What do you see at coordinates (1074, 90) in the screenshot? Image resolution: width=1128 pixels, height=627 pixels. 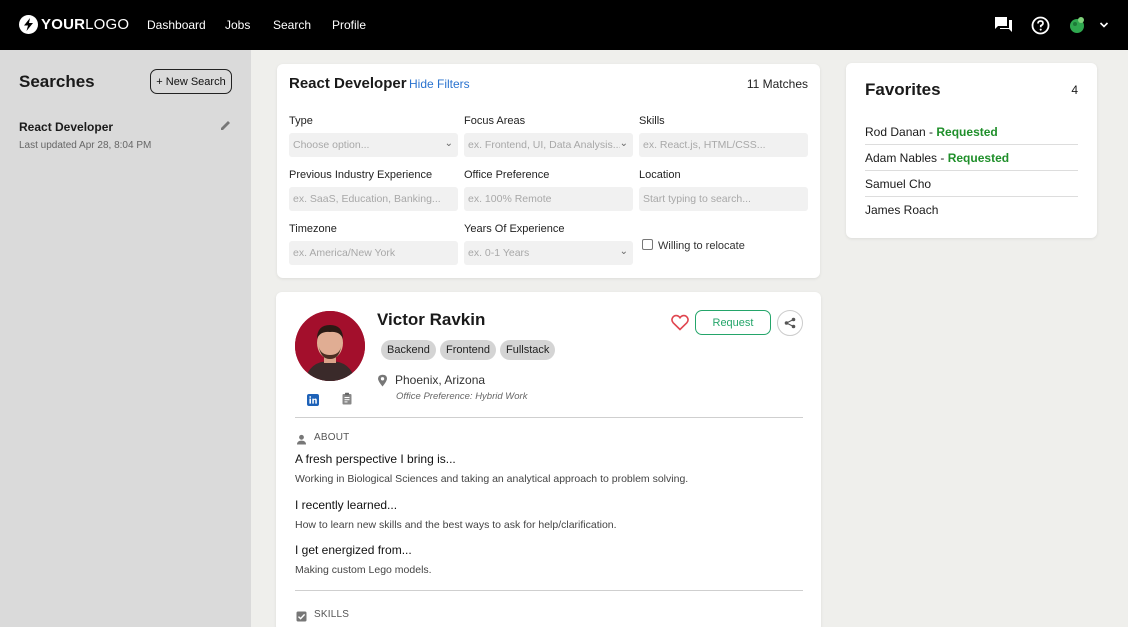 I see `favorites-count: 4` at bounding box center [1074, 90].